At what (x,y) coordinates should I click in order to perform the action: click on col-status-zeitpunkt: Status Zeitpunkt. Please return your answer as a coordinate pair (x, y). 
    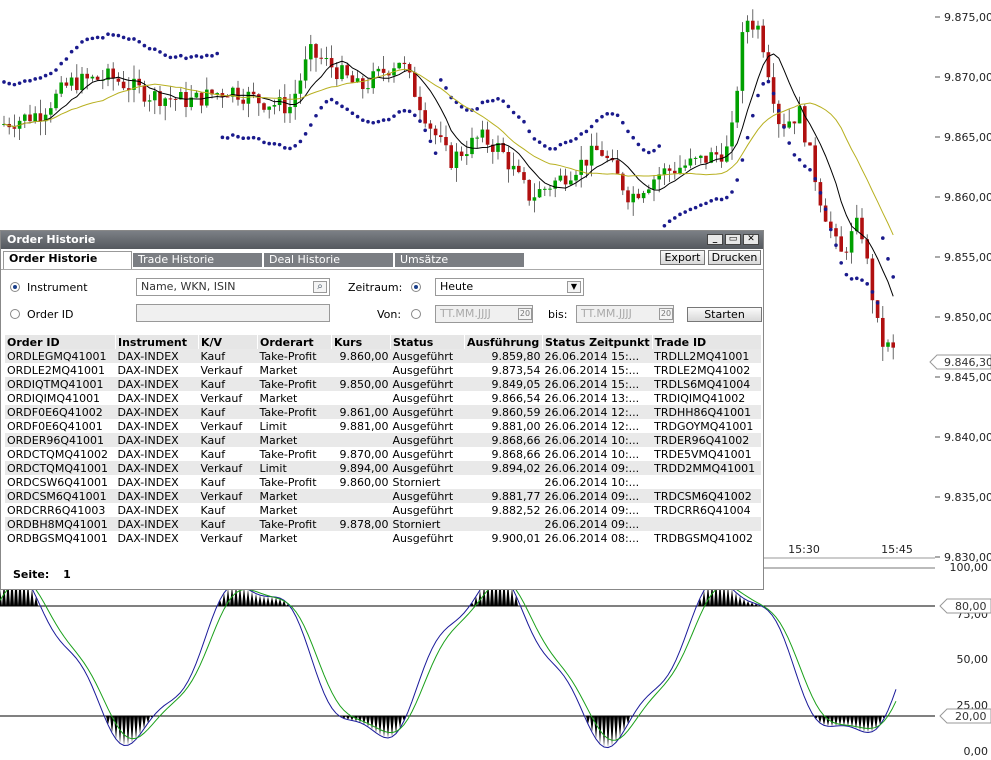
    Looking at the image, I should click on (597, 342).